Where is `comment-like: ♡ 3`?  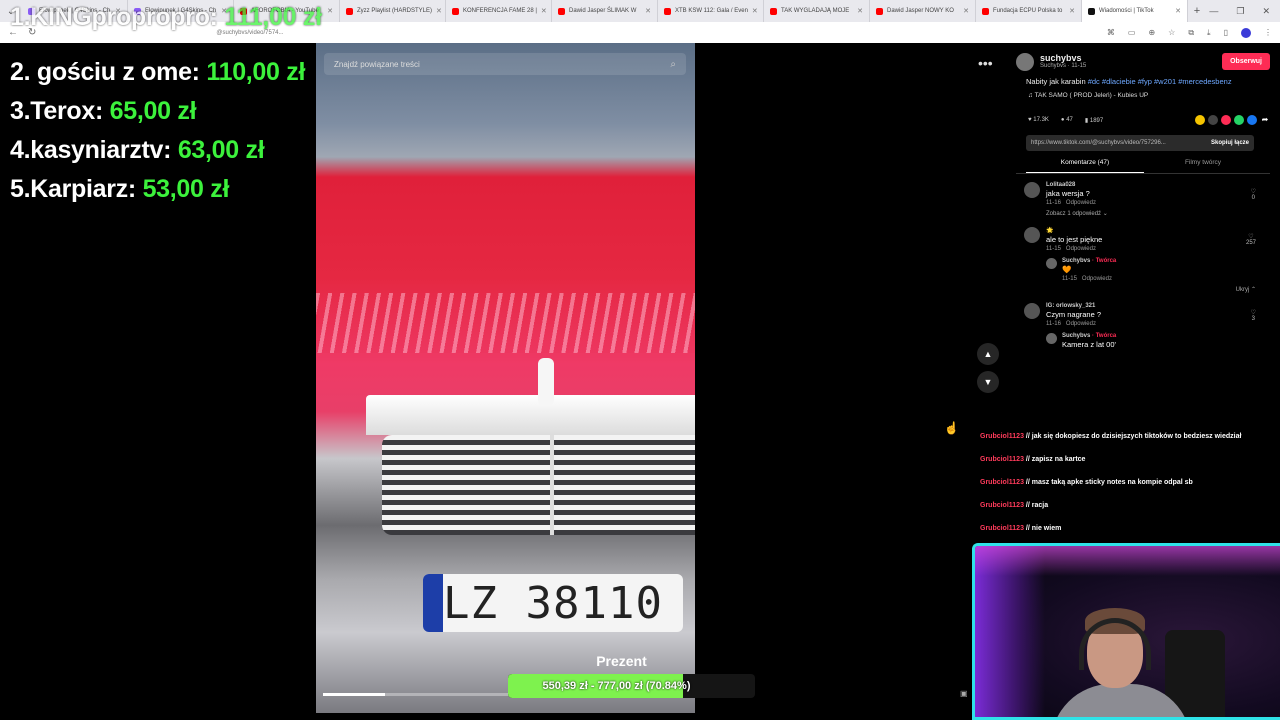
comment-like: ♡ 3 is located at coordinates (1253, 315).